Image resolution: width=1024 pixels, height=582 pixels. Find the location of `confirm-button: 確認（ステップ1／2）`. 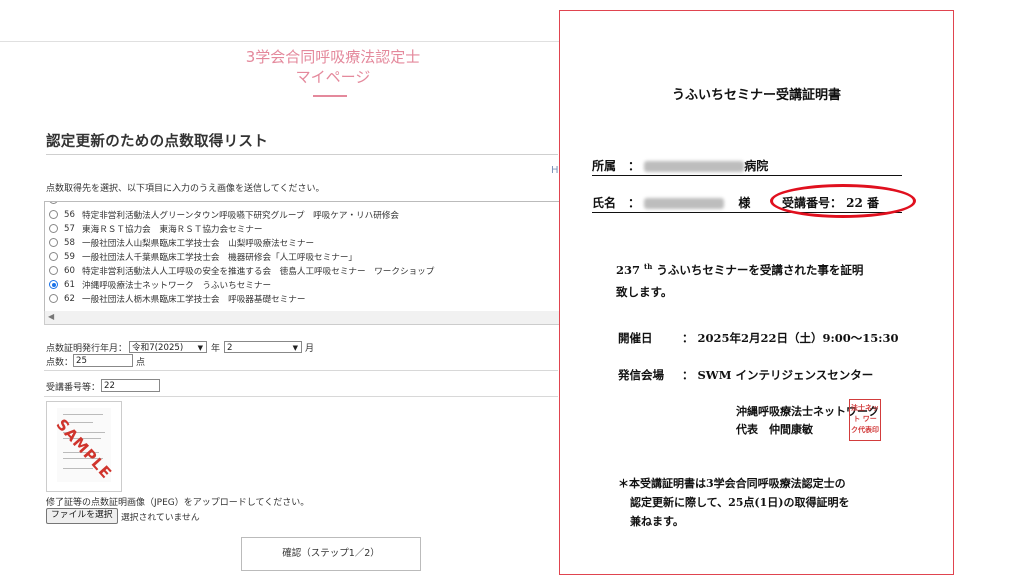

confirm-button: 確認（ステップ1／2） is located at coordinates (331, 554).